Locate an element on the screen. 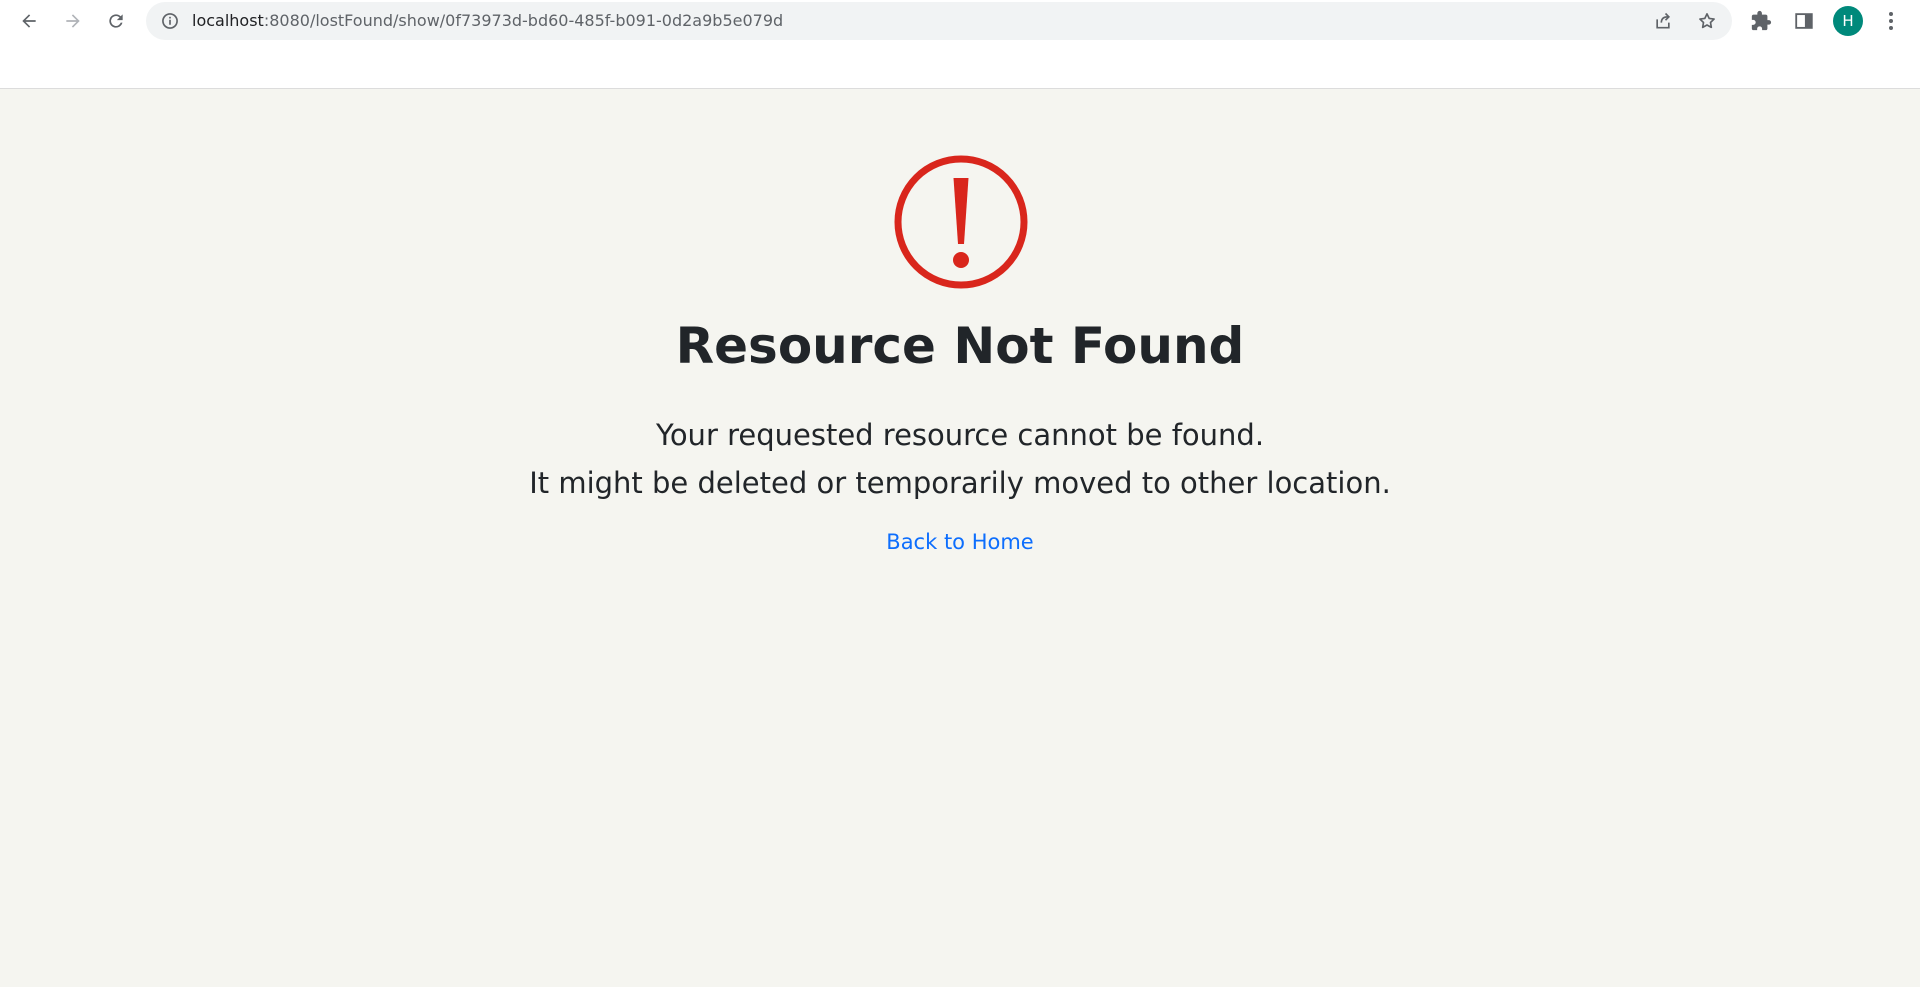 This screenshot has width=1920, height=987. reload-button is located at coordinates (116, 21).